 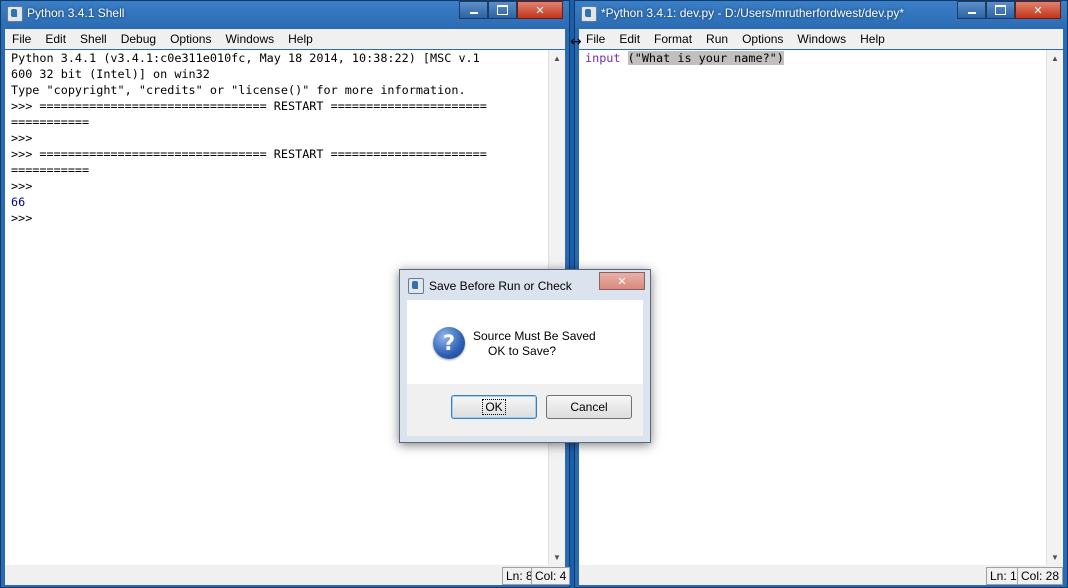 What do you see at coordinates (285, 14) in the screenshot?
I see `shell-titlebar: Python 3.4.1 Shell ✕` at bounding box center [285, 14].